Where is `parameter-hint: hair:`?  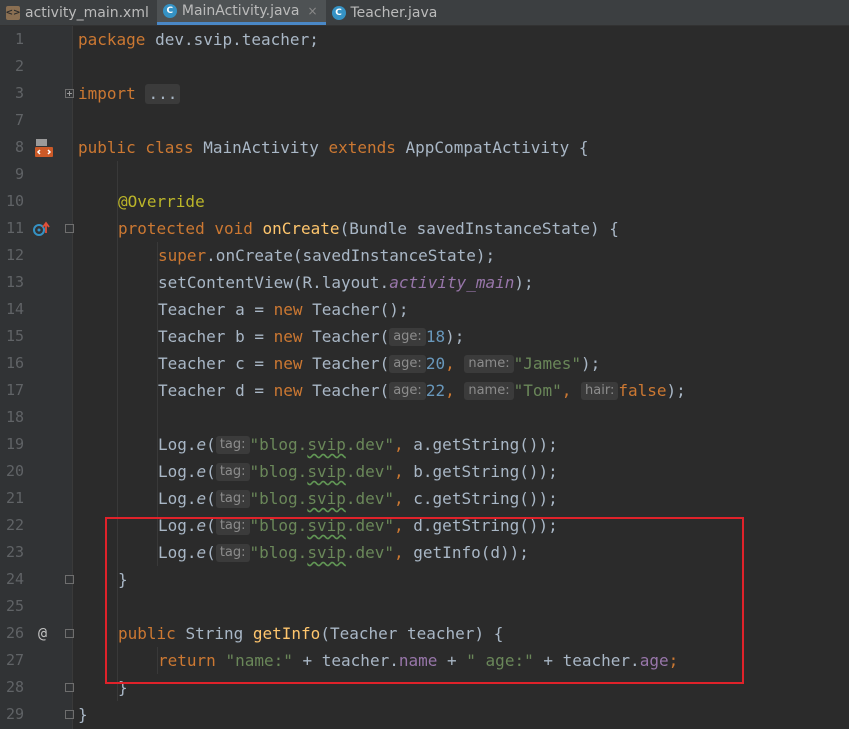
parameter-hint: hair: is located at coordinates (599, 391).